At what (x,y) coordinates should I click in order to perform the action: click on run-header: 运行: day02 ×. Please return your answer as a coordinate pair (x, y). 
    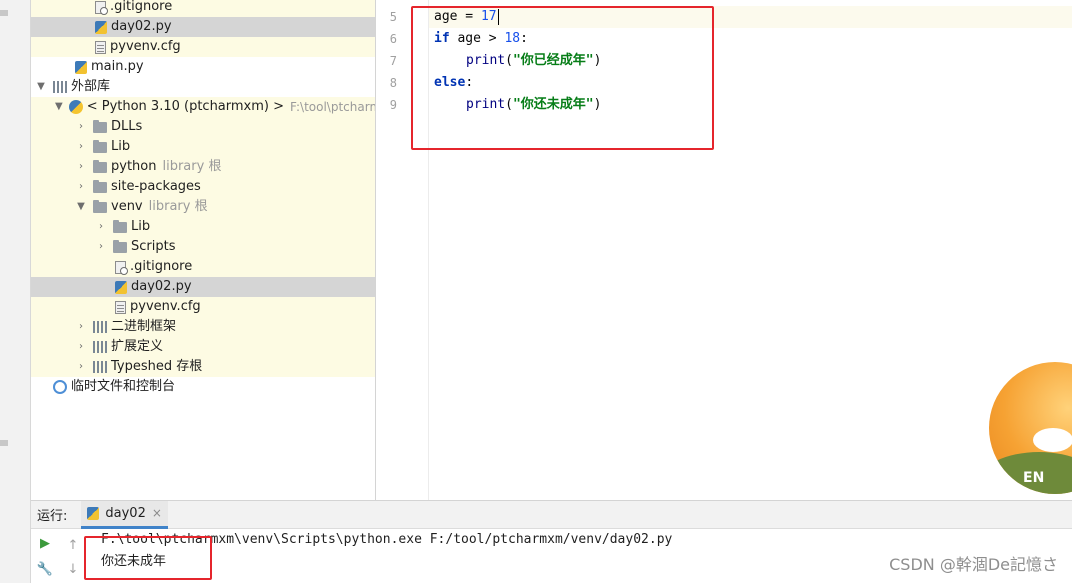
    Looking at the image, I should click on (551, 514).